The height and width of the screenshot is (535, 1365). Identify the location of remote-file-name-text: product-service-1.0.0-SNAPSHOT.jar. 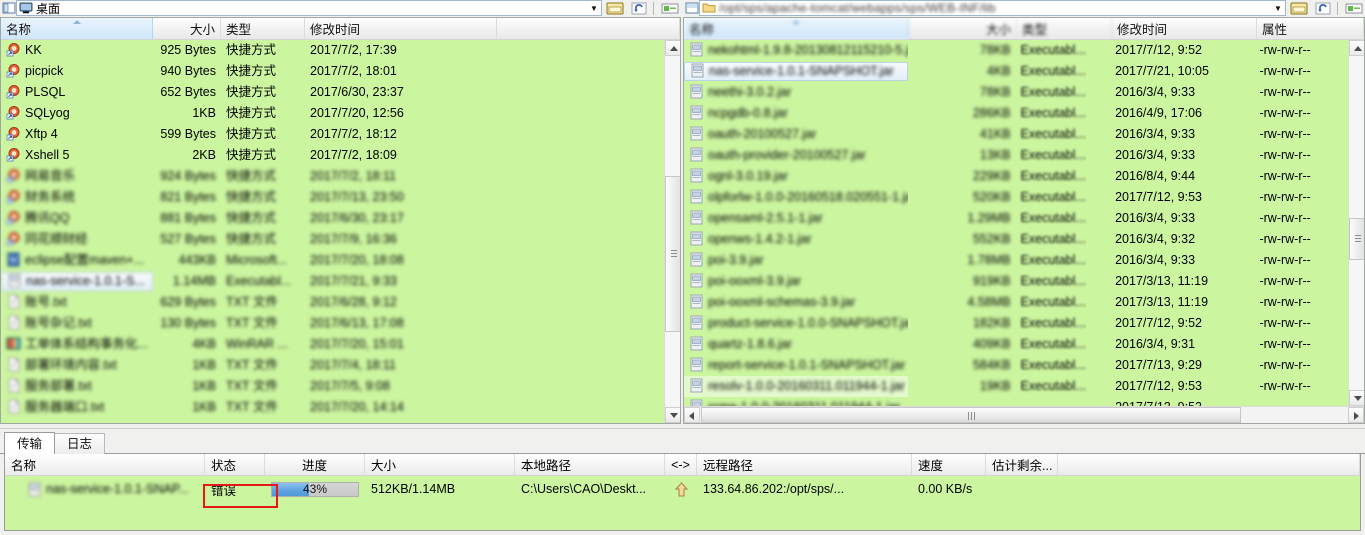
(808, 323).